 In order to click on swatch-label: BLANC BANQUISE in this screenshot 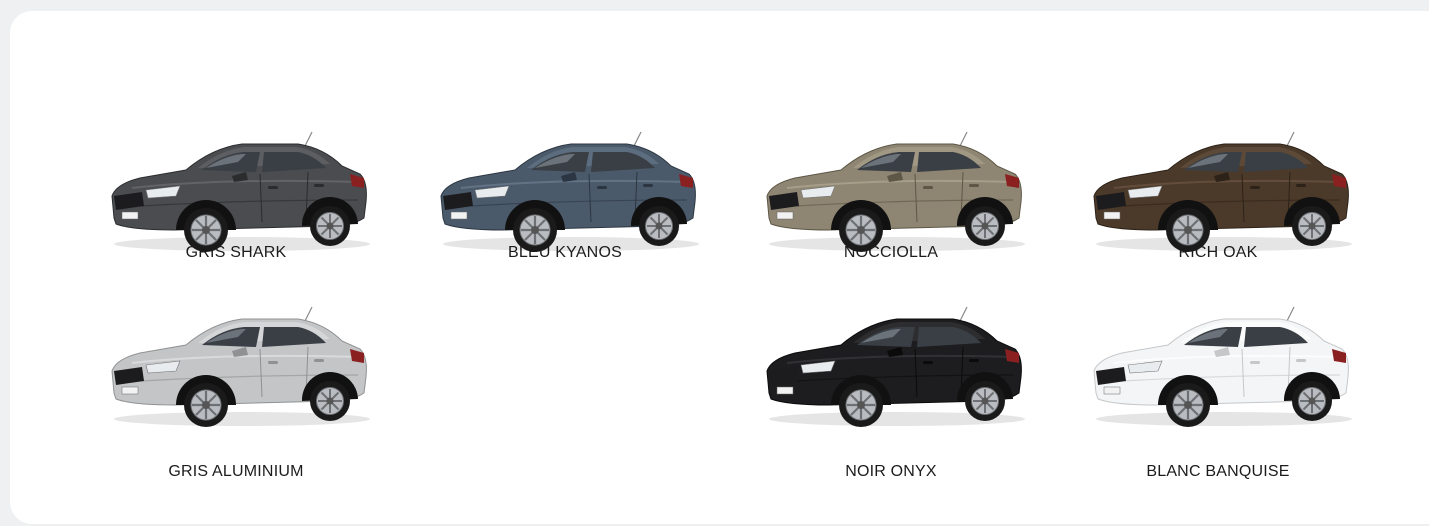, I will do `click(1218, 471)`.